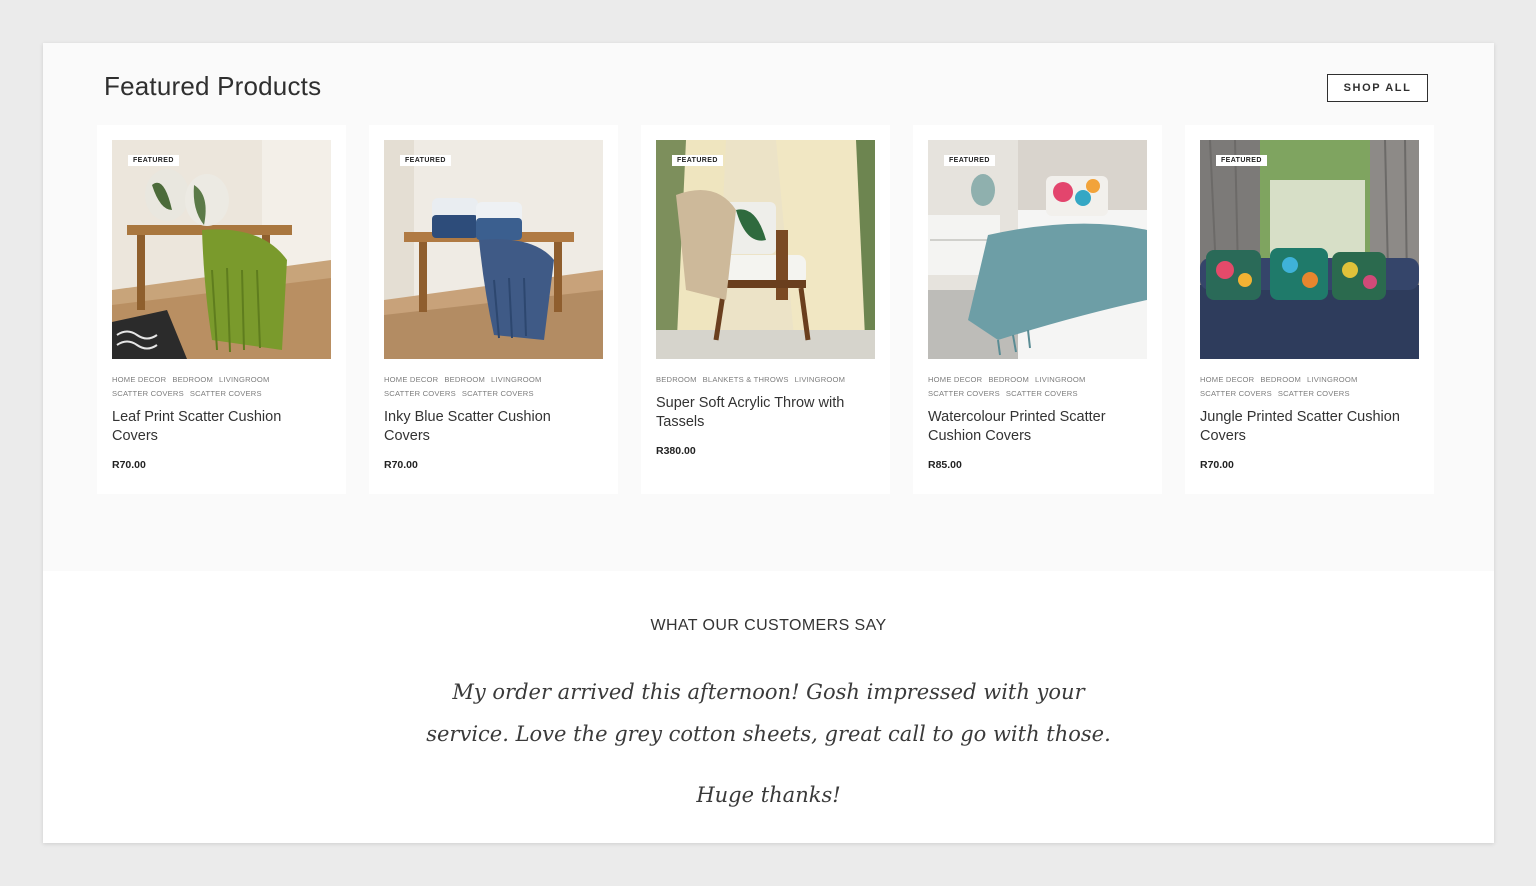  Describe the element at coordinates (761, 413) in the screenshot. I see `product-name: Super Soft Acrylic Throw with Tassels` at that location.